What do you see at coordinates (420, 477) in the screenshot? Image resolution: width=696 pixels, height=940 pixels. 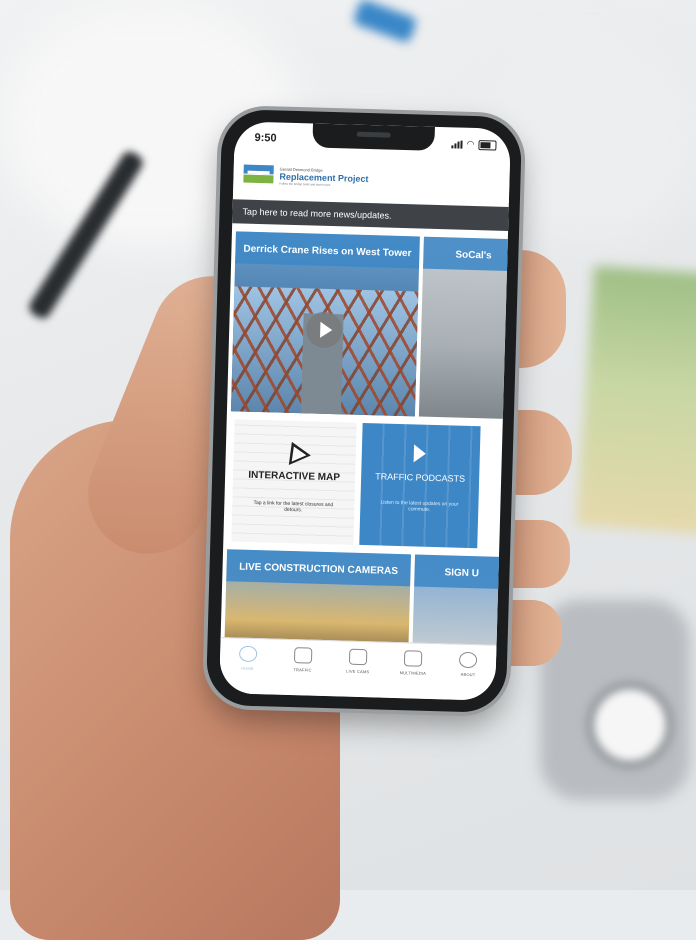 I see `tile-title: TRAFFIC PODCASTS` at bounding box center [420, 477].